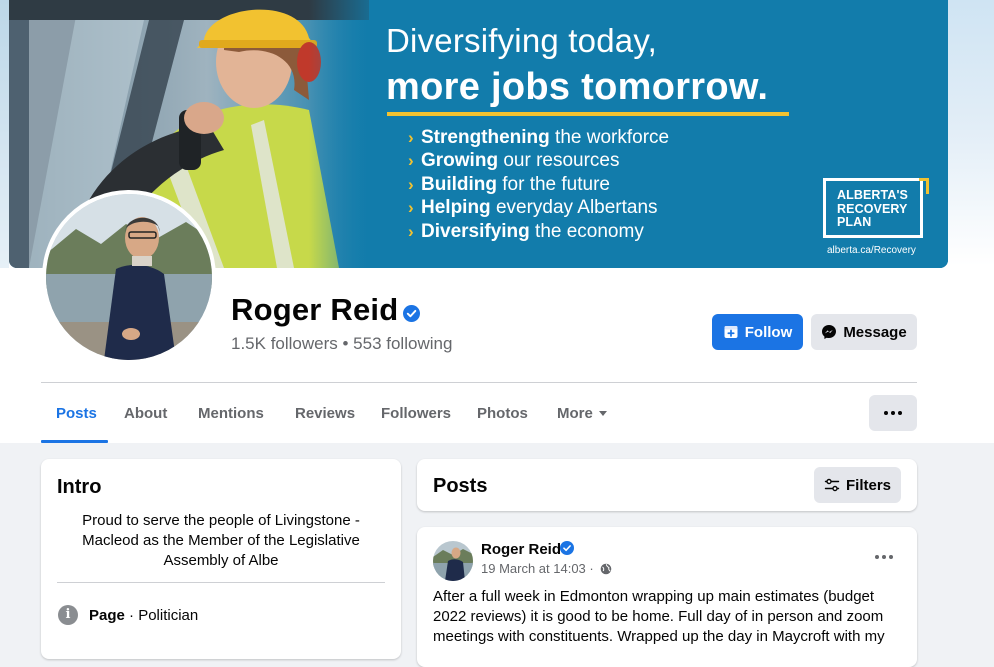 The image size is (994, 667). Describe the element at coordinates (509, 184) in the screenshot. I see `cover-bullet: › Building for the future` at that location.